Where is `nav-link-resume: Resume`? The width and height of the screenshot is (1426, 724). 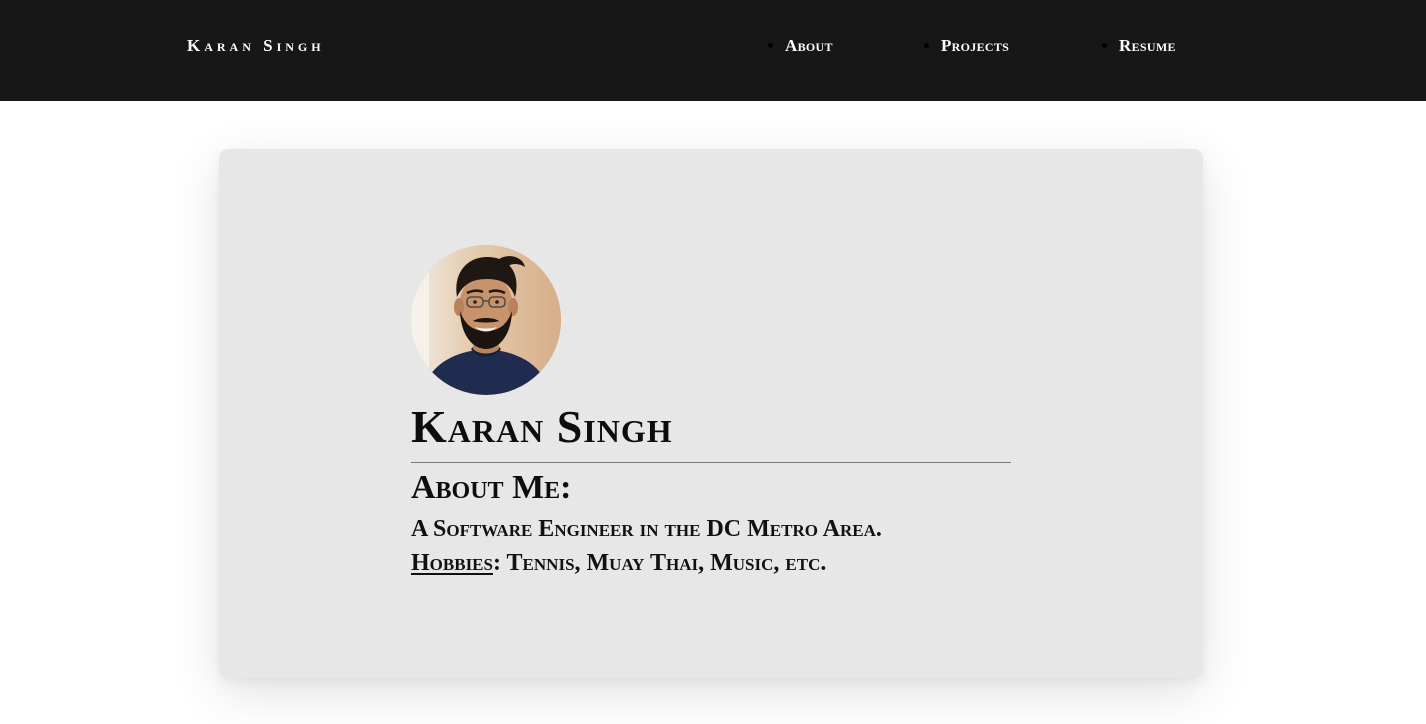 nav-link-resume: Resume is located at coordinates (1139, 46).